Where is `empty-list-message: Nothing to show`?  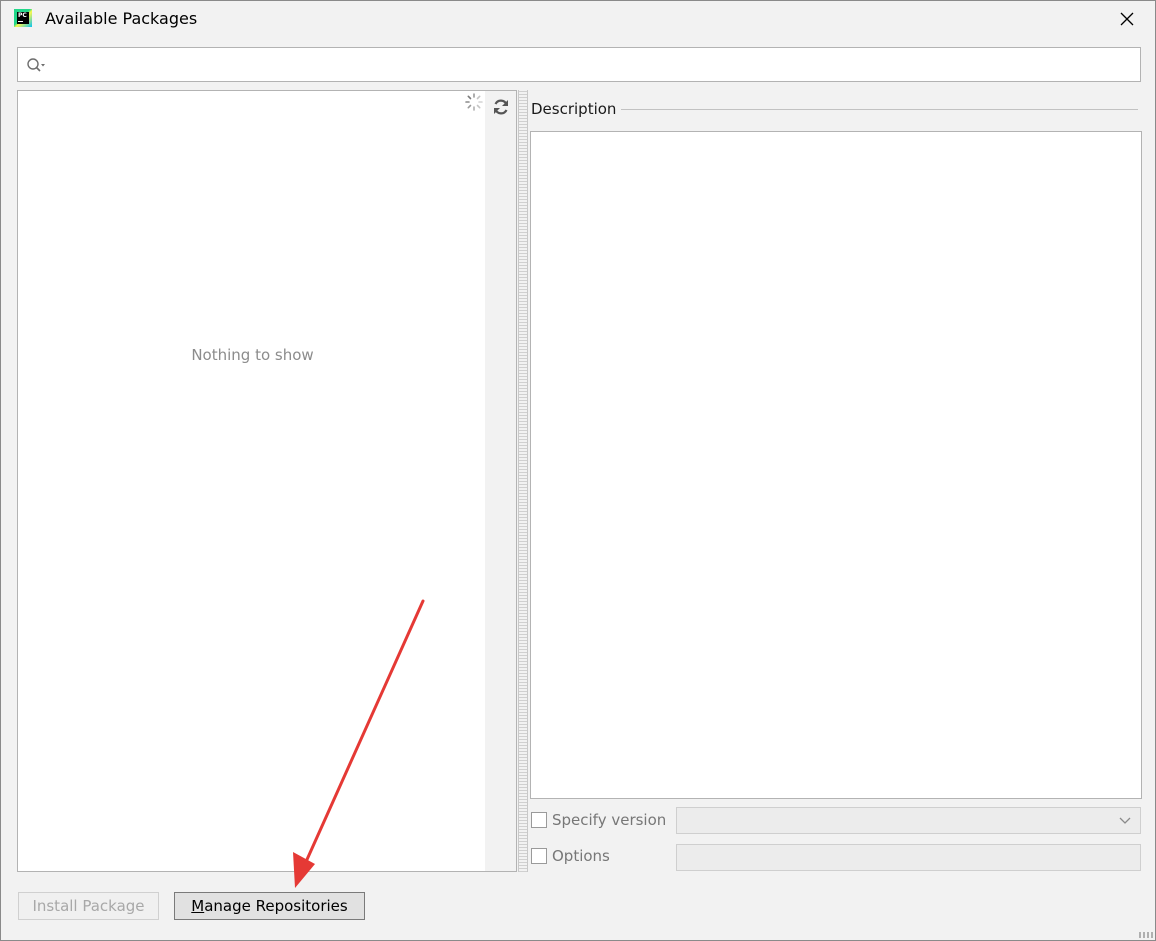
empty-list-message: Nothing to show is located at coordinates (252, 355).